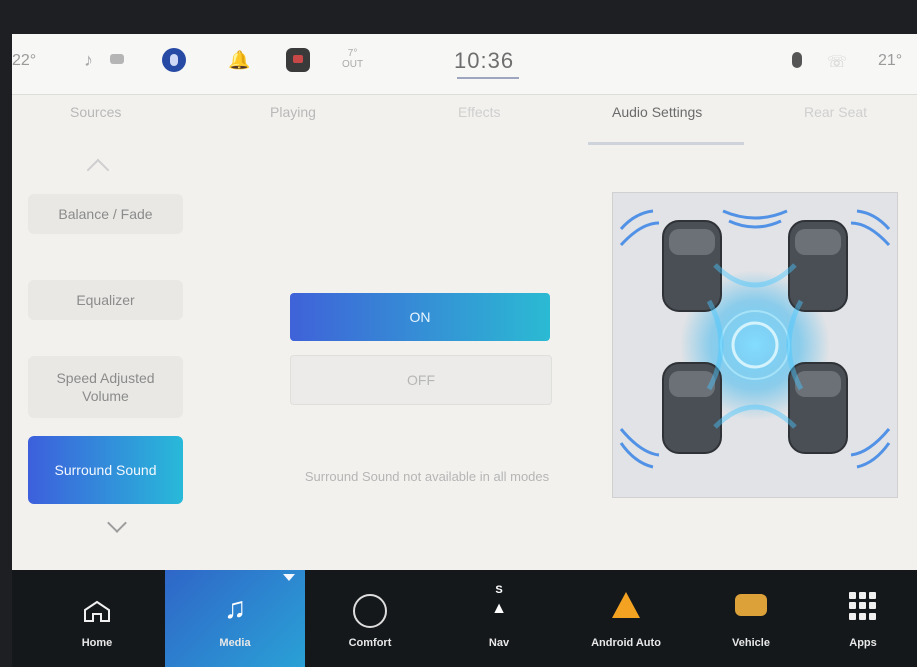 Image resolution: width=917 pixels, height=667 pixels. I want to click on home-label: Home, so click(97, 643).